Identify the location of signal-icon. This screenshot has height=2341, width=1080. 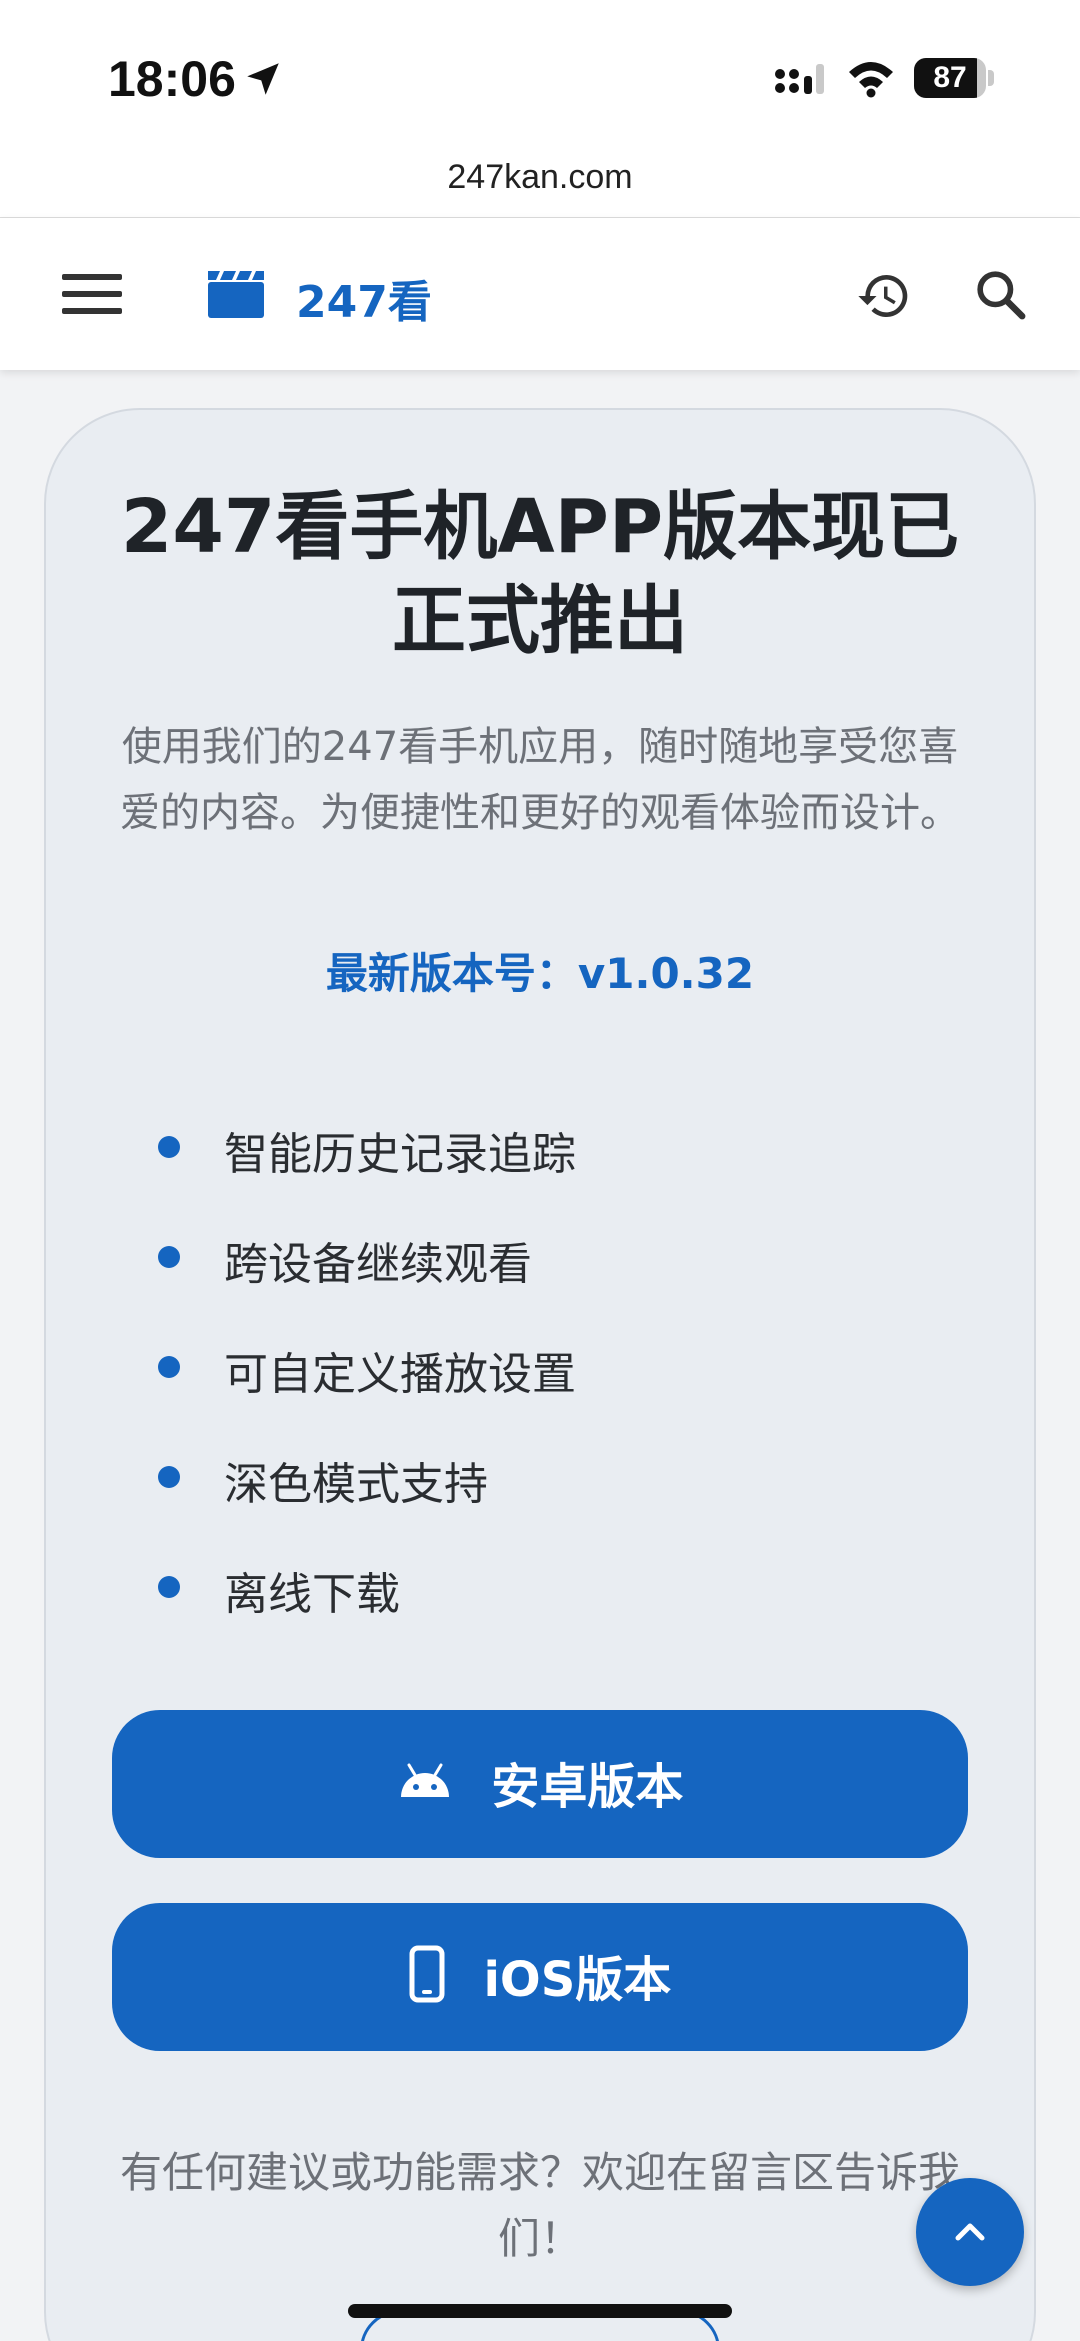
(799, 79).